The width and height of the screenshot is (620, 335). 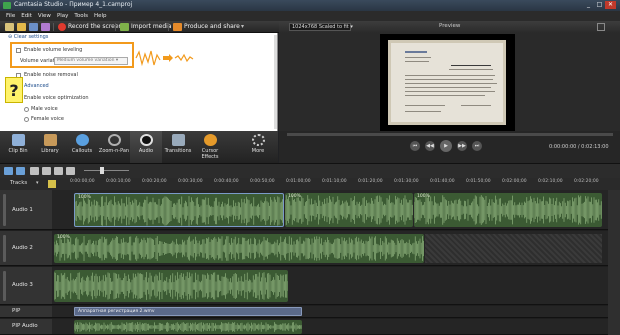 What do you see at coordinates (336, 312) in the screenshot?
I see `lane-pip: Аппаратная регистрация 2.wmv` at bounding box center [336, 312].